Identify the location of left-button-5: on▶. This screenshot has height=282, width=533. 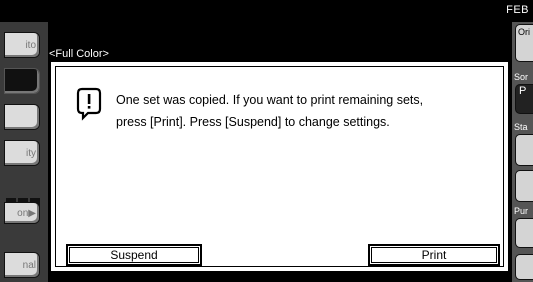
(22, 213).